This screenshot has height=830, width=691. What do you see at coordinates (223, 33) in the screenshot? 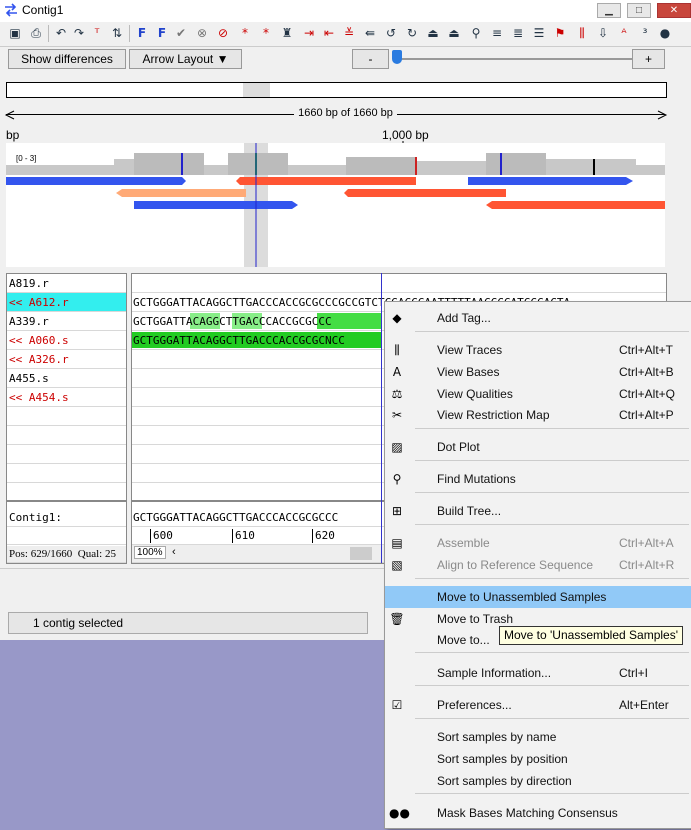
I see `remove-icon: ⊘` at bounding box center [223, 33].